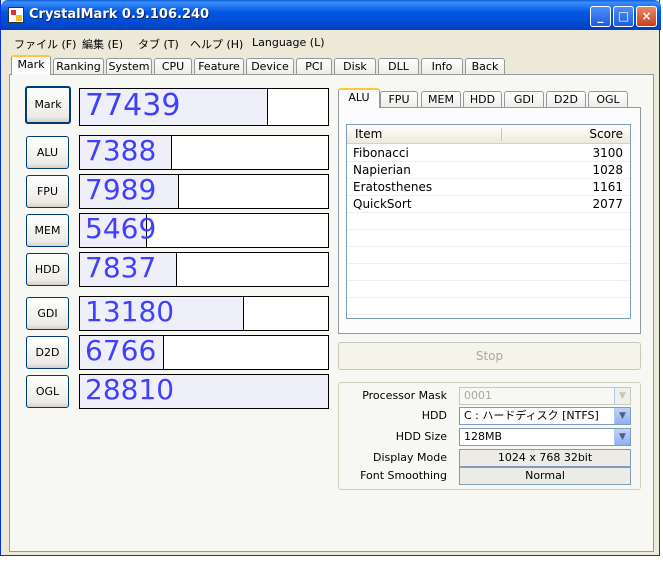 The height and width of the screenshot is (567, 663). I want to click on tab-info: Info, so click(442, 66).